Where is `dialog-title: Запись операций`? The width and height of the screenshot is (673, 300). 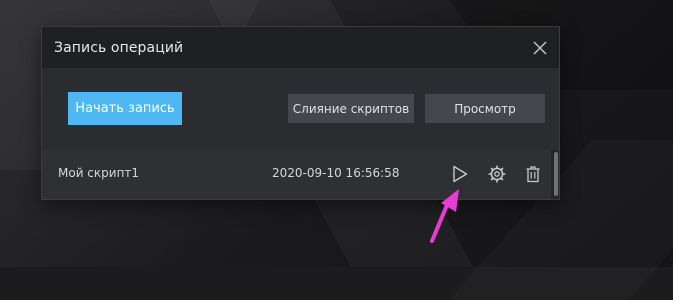
dialog-title: Запись операций is located at coordinates (119, 47).